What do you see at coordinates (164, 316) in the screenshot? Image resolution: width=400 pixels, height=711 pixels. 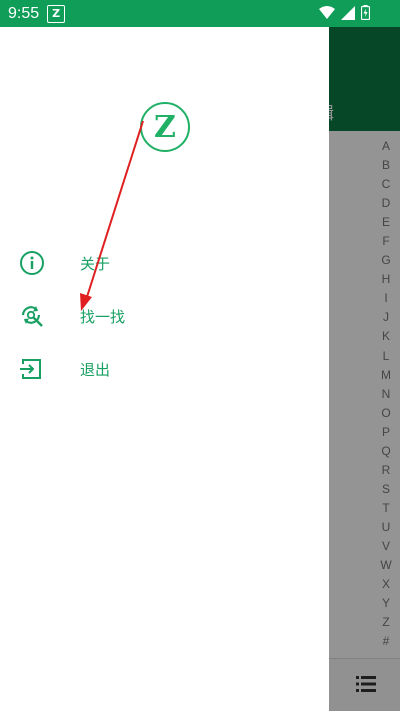 I see `menu-item-find: 找一找` at bounding box center [164, 316].